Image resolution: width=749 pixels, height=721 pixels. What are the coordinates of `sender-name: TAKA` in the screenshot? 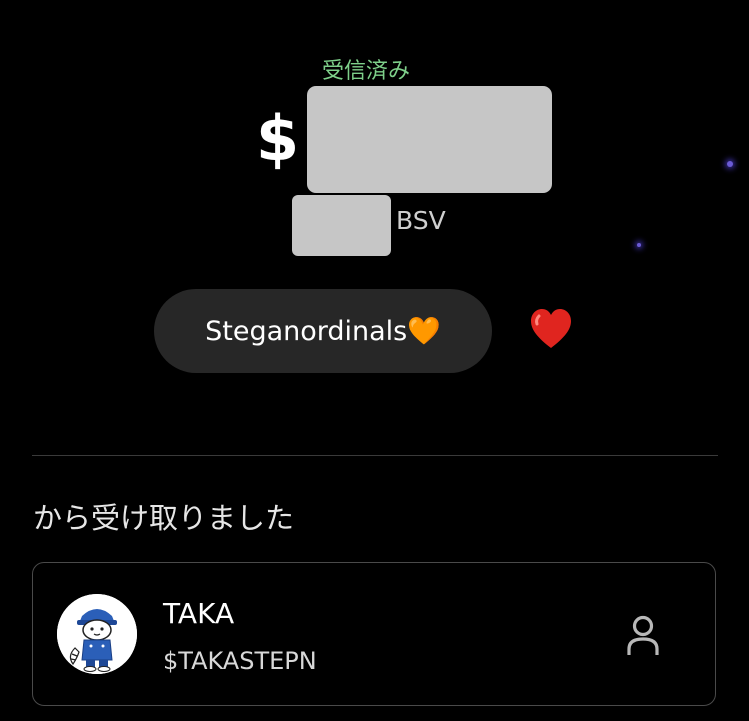 It's located at (199, 613).